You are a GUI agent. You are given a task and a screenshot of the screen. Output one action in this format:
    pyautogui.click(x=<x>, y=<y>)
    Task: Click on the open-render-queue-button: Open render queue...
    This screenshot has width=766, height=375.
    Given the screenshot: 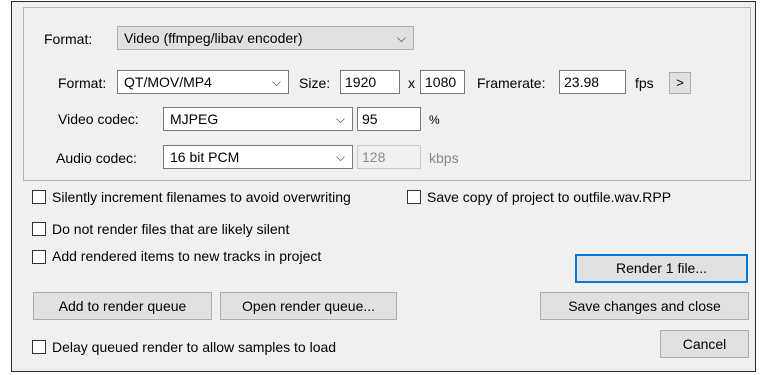 What is the action you would take?
    pyautogui.click(x=308, y=306)
    